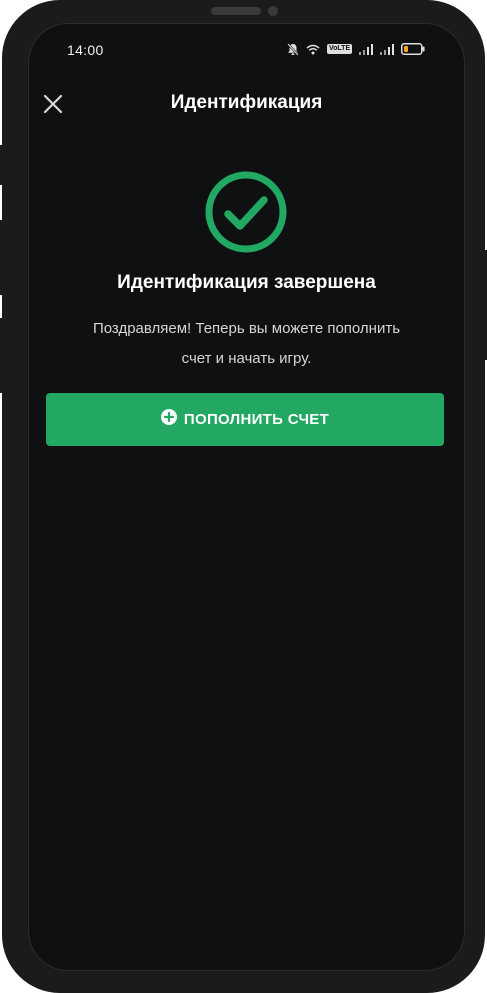 Image resolution: width=487 pixels, height=993 pixels. I want to click on success-message-line-1: Поздравляем! Теперь вы можете пополнить, so click(246, 328).